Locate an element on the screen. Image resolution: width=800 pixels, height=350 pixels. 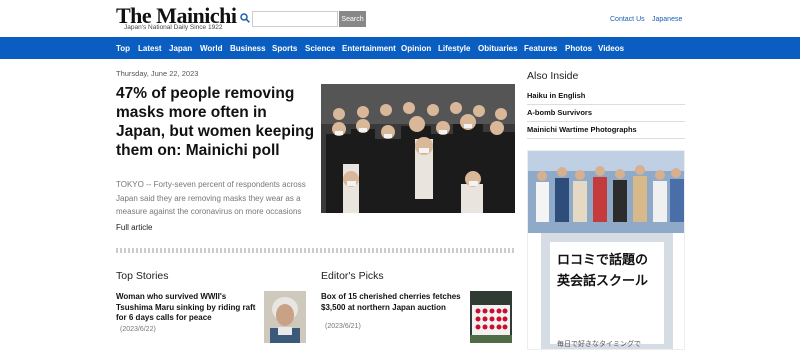
contact-us-link: Contact Us is located at coordinates (627, 19).